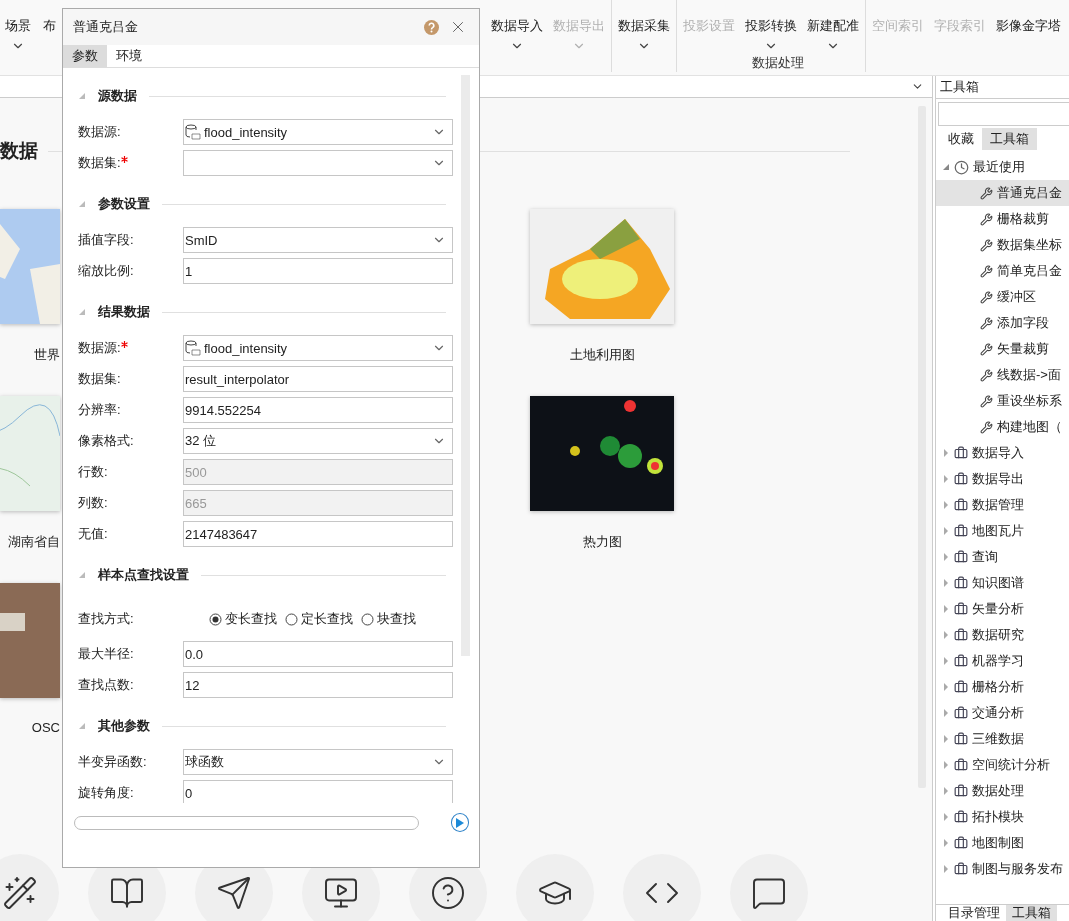  What do you see at coordinates (1002, 323) in the screenshot?
I see `tree-item: 添加字段` at bounding box center [1002, 323].